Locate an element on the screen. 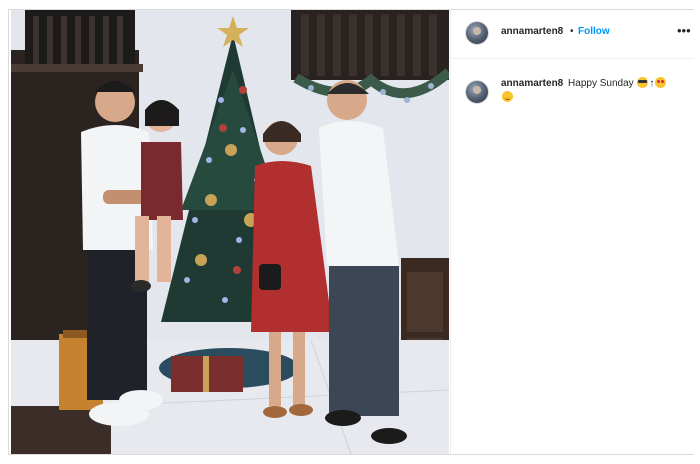  header-username: annamarten8 is located at coordinates (532, 31).